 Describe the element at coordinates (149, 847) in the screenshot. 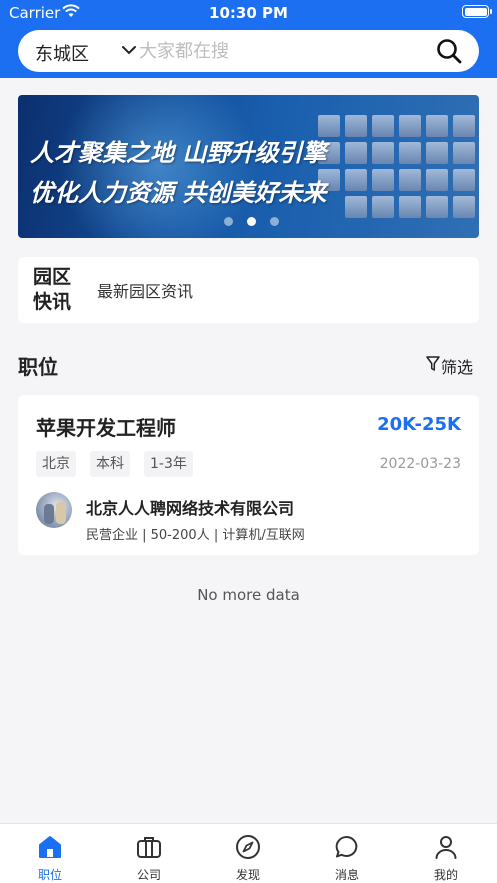

I see `briefcase-icon` at that location.